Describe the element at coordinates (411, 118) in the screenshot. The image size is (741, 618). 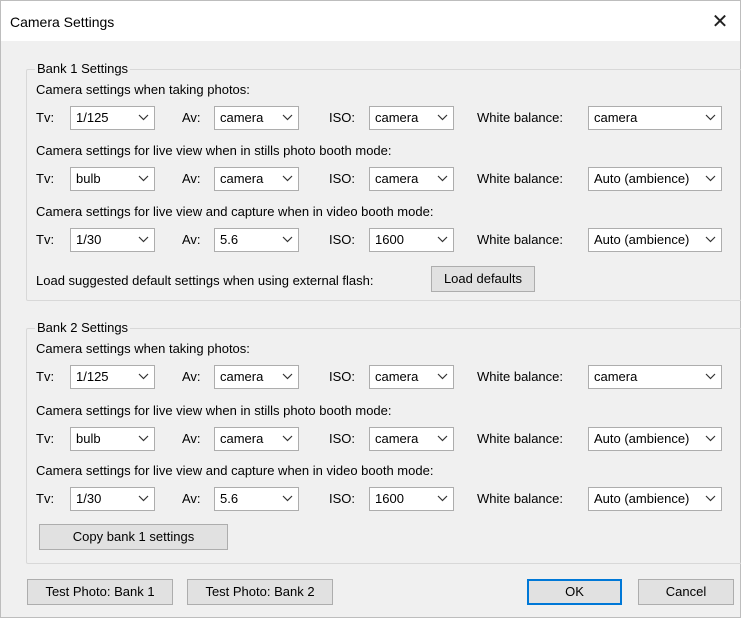
I see `bank-1-row-1-iso-select: camera` at that location.